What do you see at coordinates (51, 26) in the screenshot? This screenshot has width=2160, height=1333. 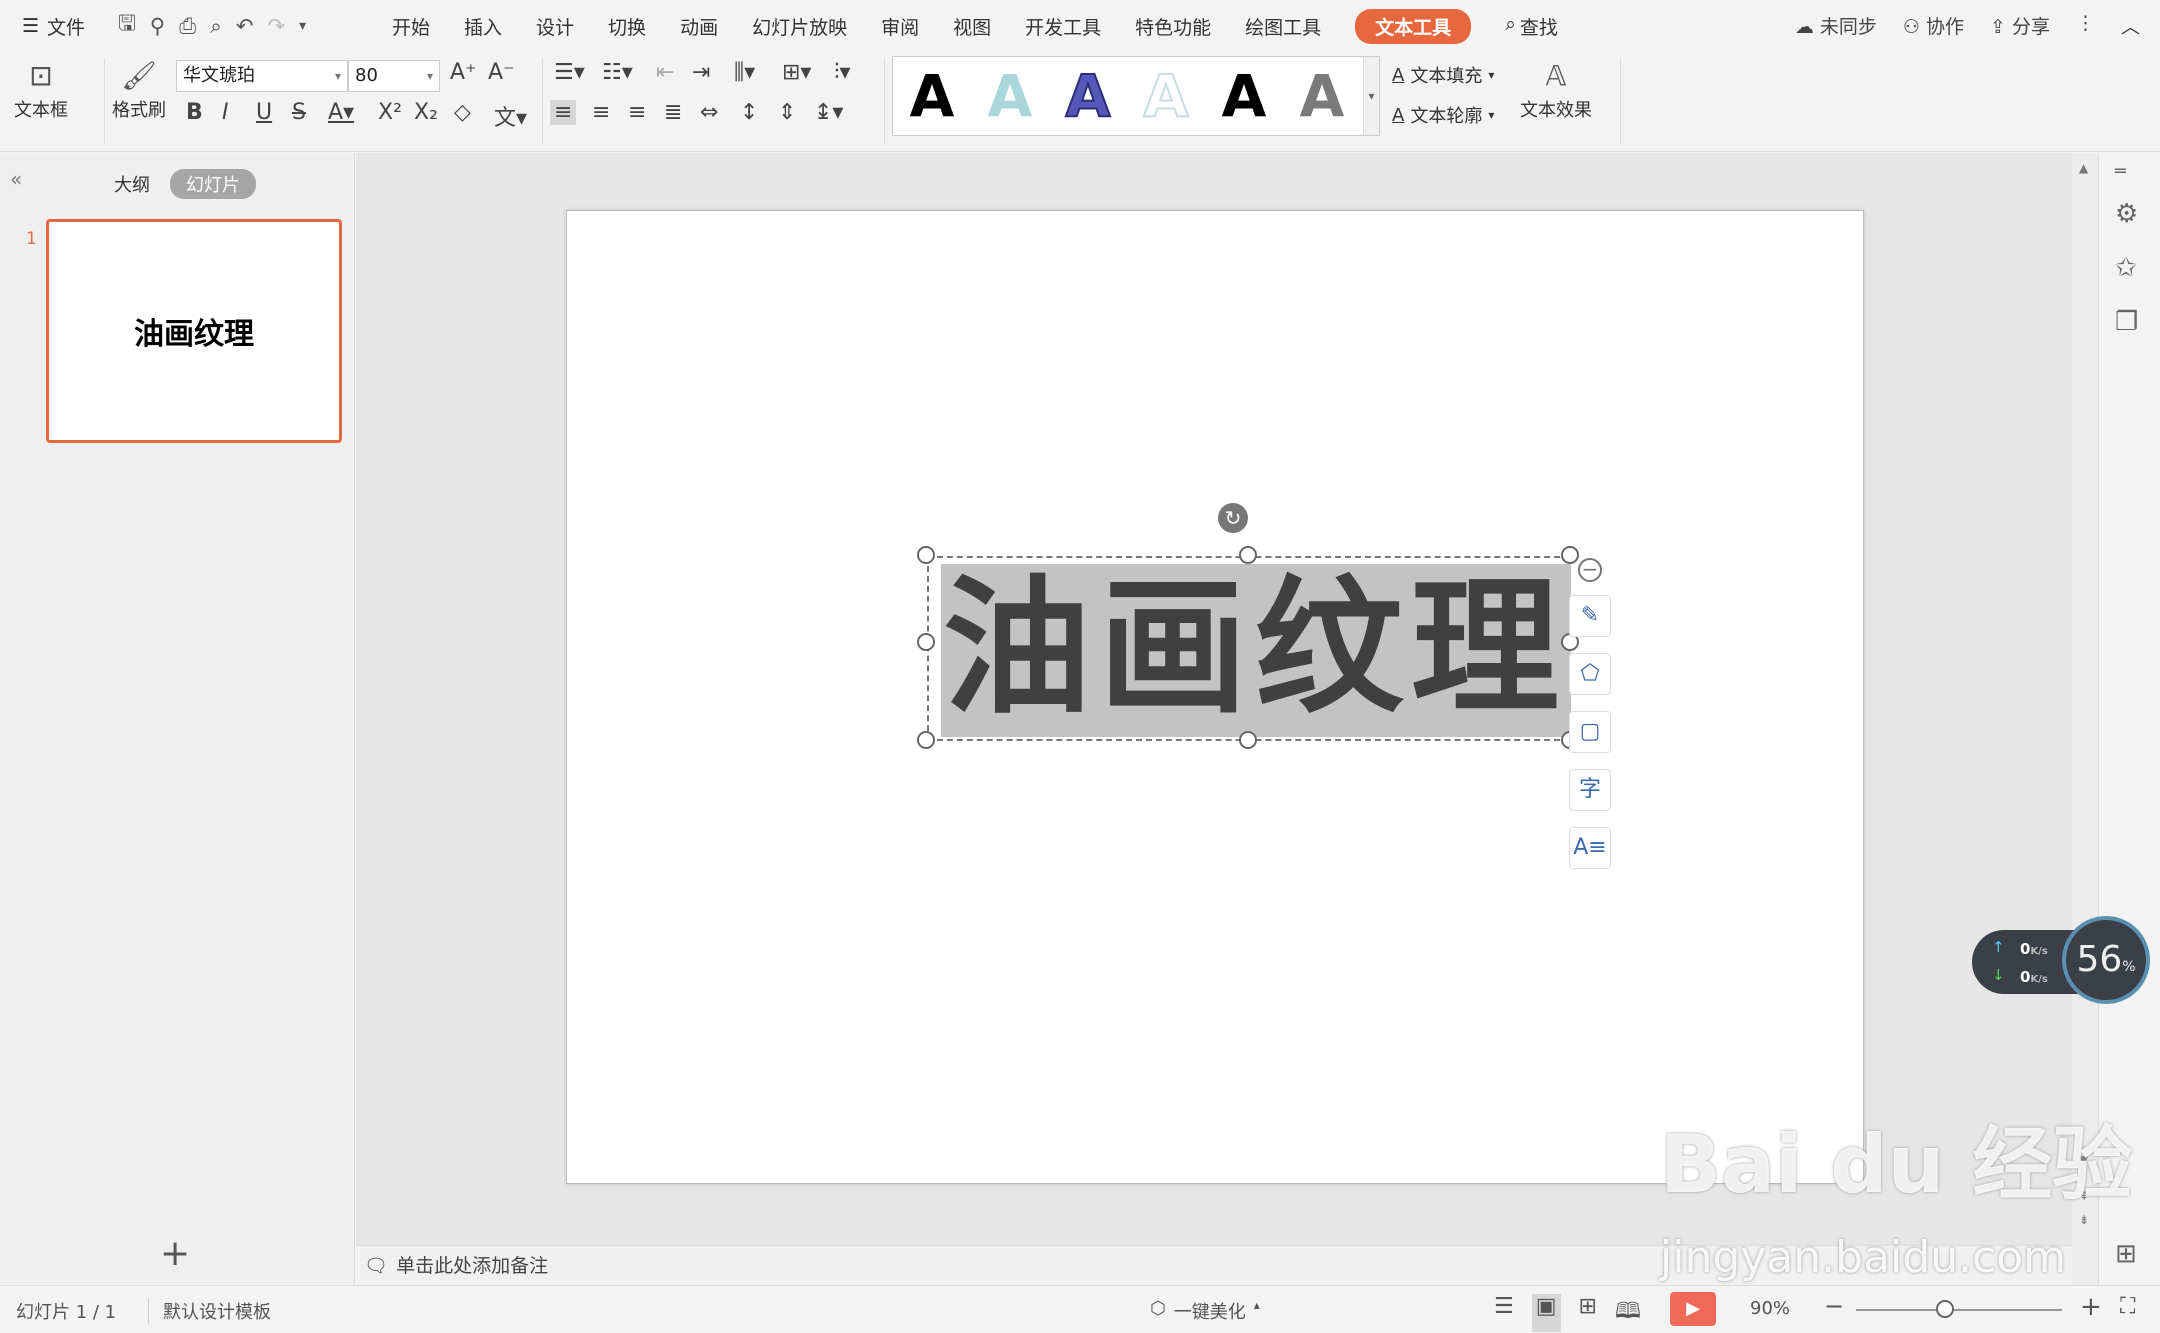 I see `file-menu: ☰ 文件` at bounding box center [51, 26].